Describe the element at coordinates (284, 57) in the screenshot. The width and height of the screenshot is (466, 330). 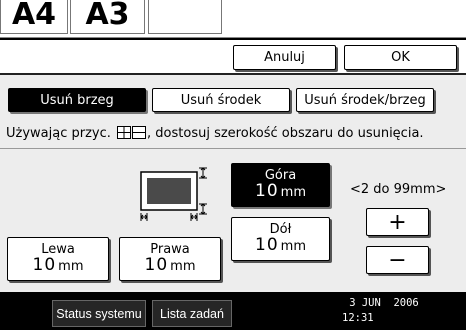
I see `cancel-button: Anuluj` at that location.